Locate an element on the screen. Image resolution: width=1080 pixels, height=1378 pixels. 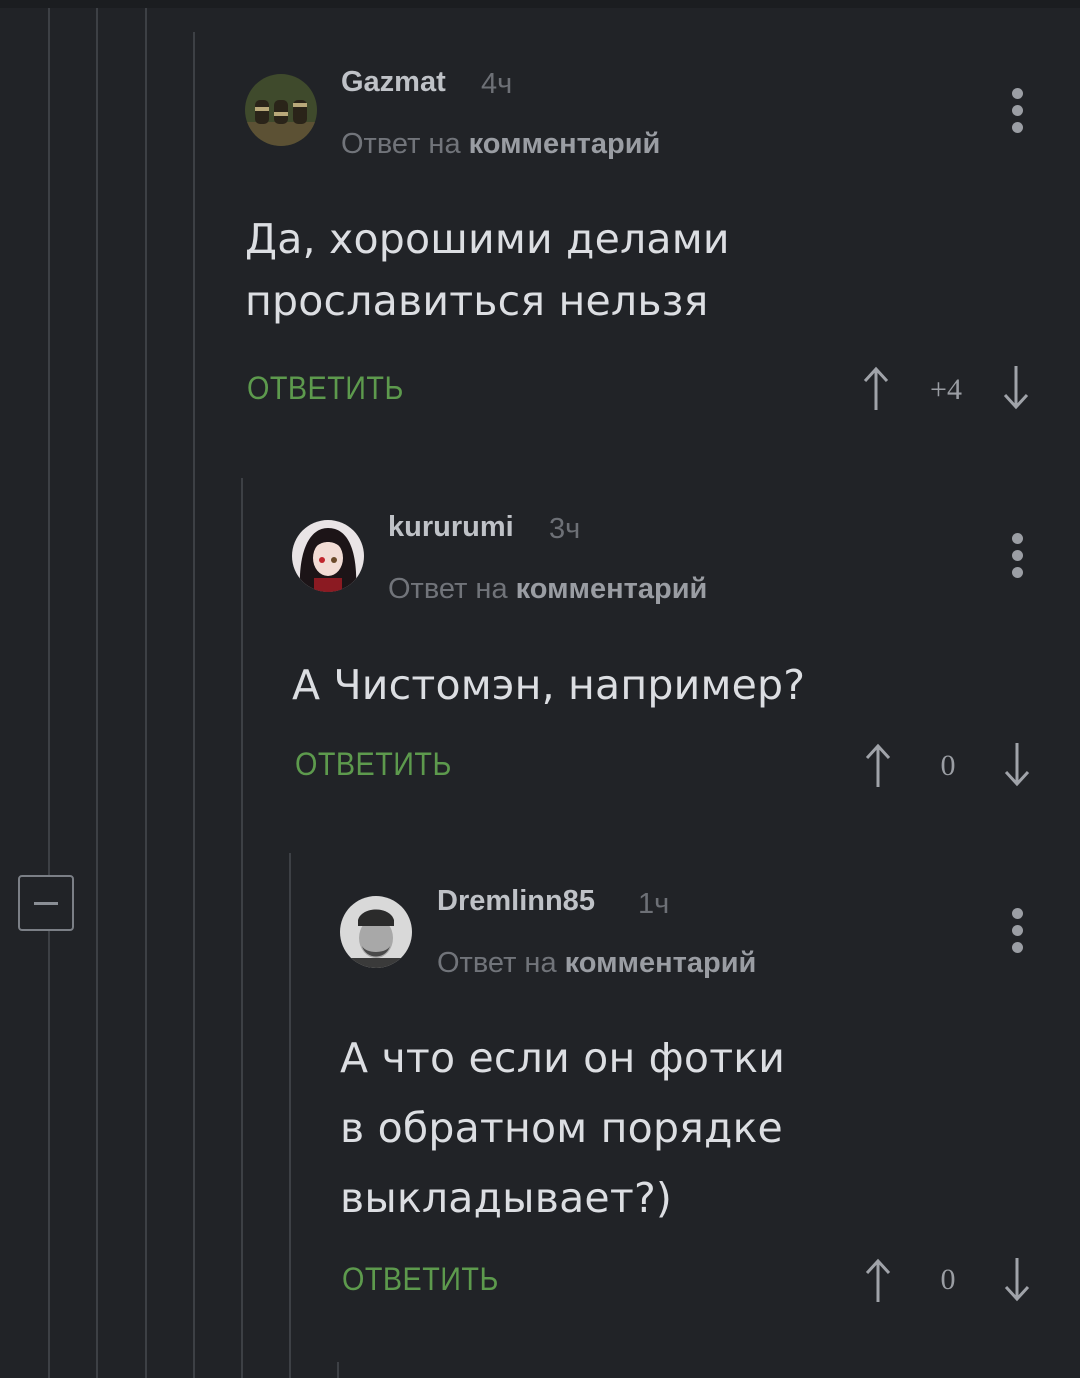
comment-text-line: А что если он фотки is located at coordinates (563, 1058).